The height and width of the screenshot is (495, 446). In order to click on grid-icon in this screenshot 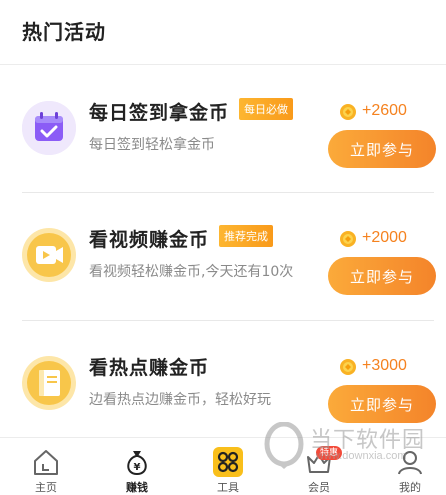, I will do `click(228, 462)`.